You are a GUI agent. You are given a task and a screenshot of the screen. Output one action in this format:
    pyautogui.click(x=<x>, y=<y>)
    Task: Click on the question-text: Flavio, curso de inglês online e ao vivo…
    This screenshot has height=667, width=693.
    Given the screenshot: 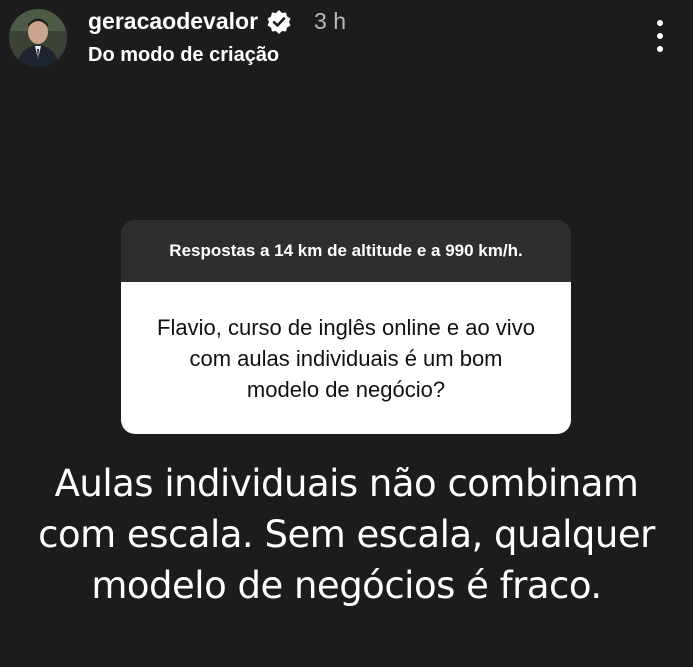 What is the action you would take?
    pyautogui.click(x=346, y=358)
    